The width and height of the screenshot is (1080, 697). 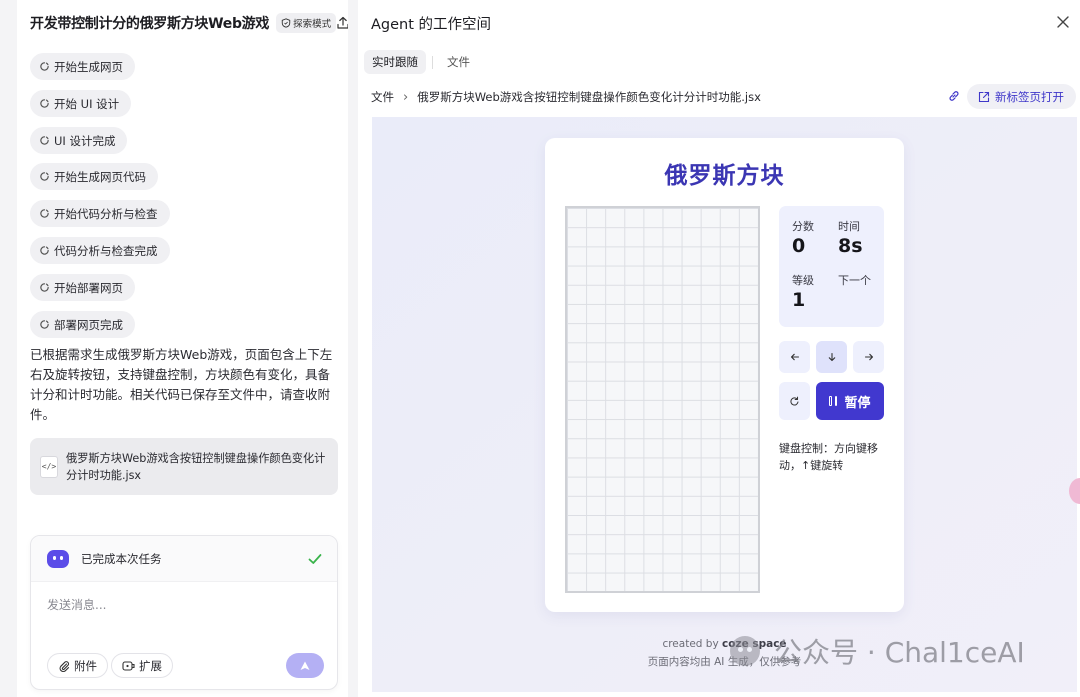 I want to click on tab-live-follow: 实时跟随, so click(x=395, y=62).